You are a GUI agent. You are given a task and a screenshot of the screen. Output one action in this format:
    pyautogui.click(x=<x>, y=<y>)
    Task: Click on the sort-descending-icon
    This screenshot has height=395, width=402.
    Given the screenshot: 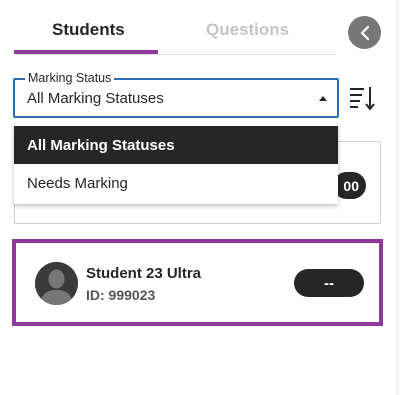 What is the action you would take?
    pyautogui.click(x=362, y=98)
    